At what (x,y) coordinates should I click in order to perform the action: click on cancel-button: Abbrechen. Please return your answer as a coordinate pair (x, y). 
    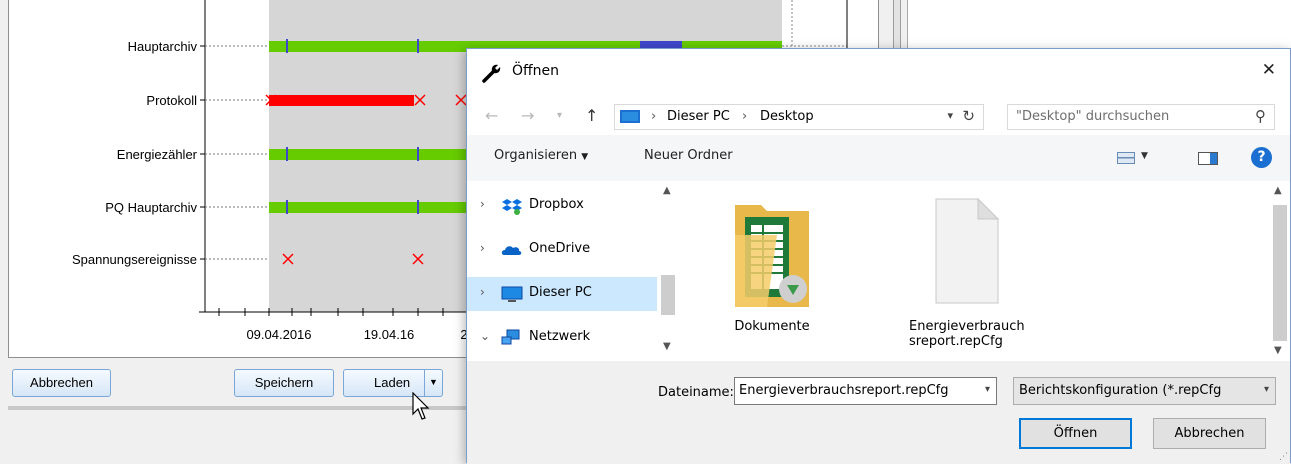
    Looking at the image, I should click on (61, 383).